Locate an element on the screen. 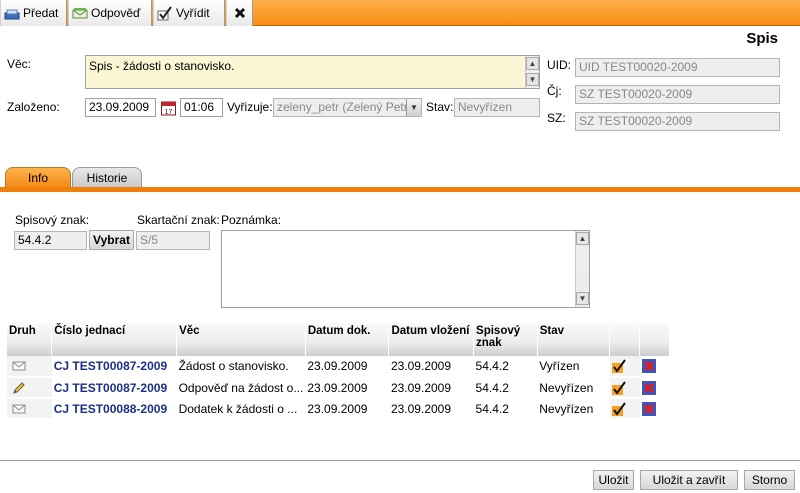 This screenshot has height=493, width=800. forward-tray-icon is located at coordinates (12, 14).